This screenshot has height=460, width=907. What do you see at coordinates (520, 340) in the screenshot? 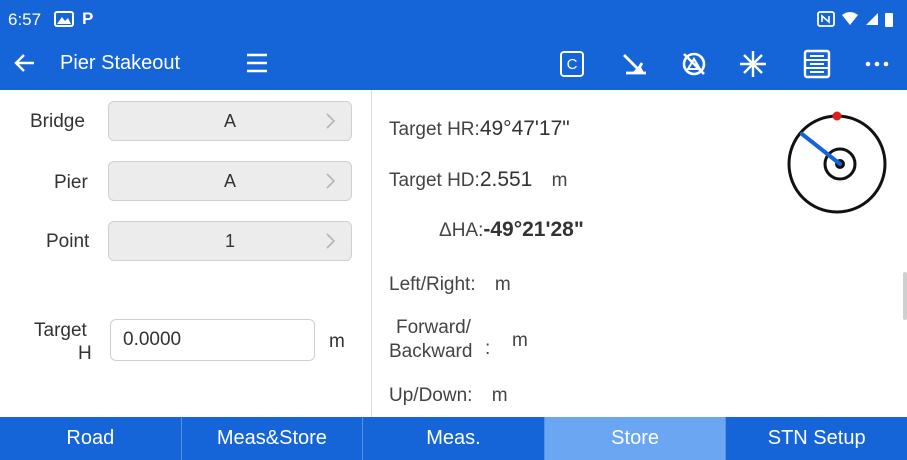
I see `forward-unit: m` at bounding box center [520, 340].